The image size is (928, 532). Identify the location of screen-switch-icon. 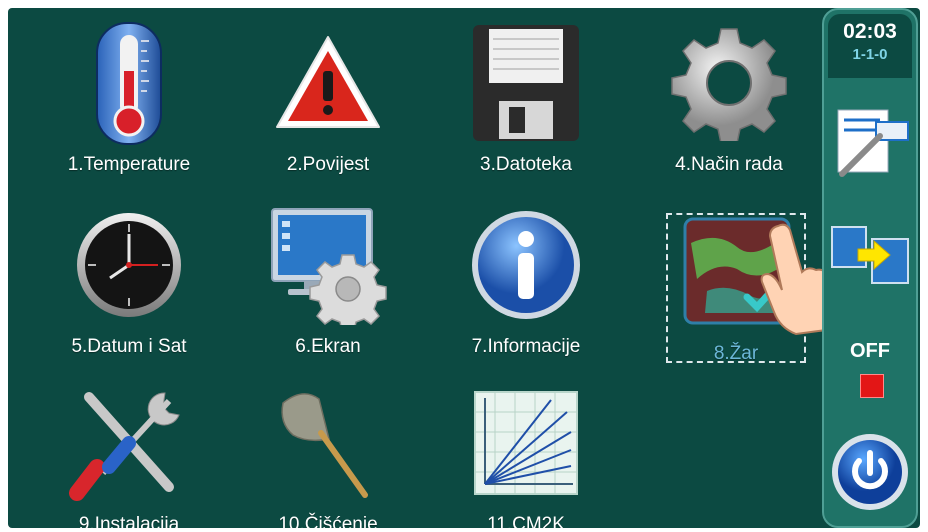
(870, 255).